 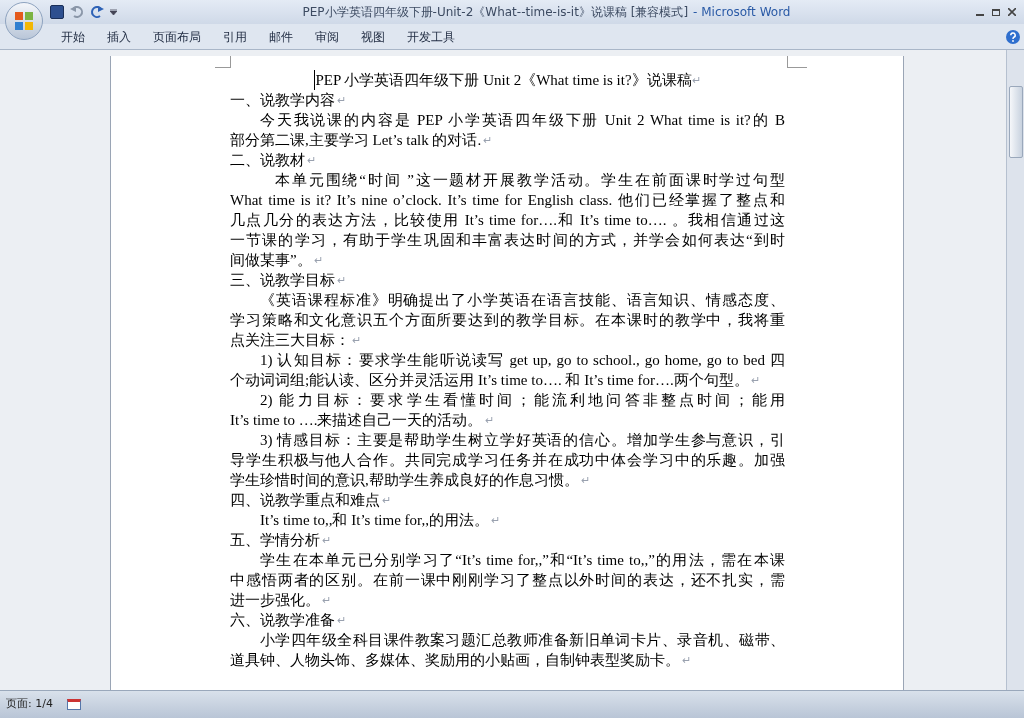 I want to click on office-logo-icon, so click(x=24, y=21).